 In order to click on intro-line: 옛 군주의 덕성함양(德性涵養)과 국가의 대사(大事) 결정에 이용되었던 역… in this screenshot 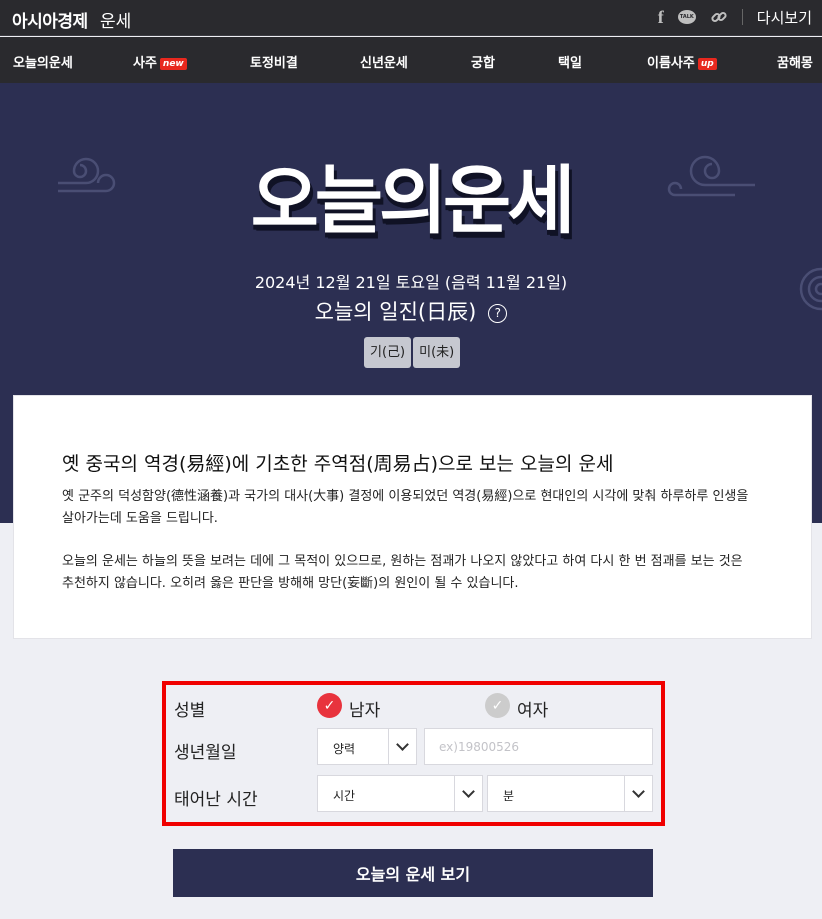, I will do `click(405, 496)`.